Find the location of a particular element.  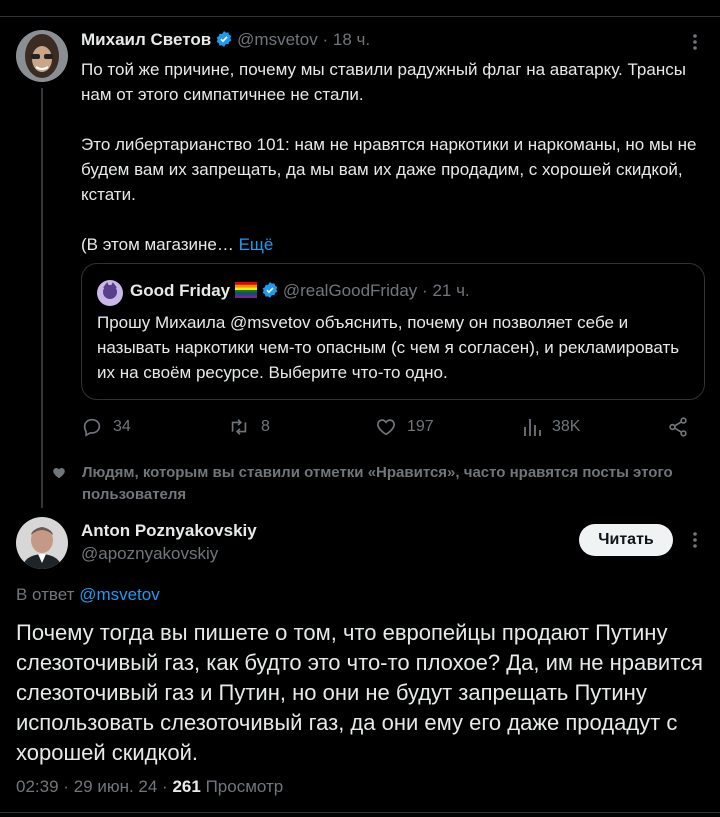

heart-icon is located at coordinates (386, 427).